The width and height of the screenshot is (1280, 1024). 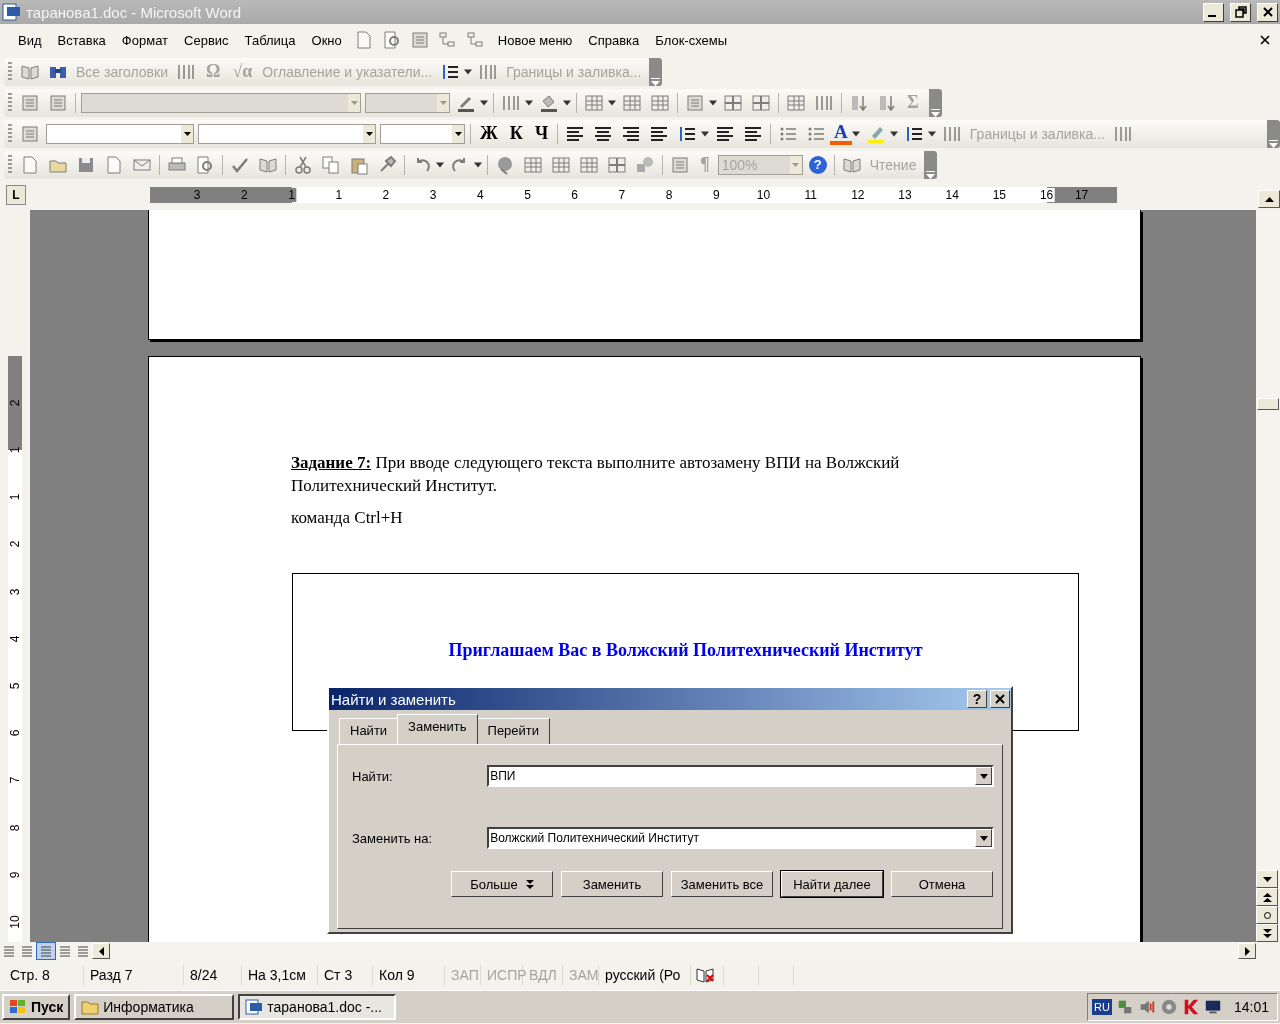 I want to click on monitor-icon, so click(x=1212, y=1007).